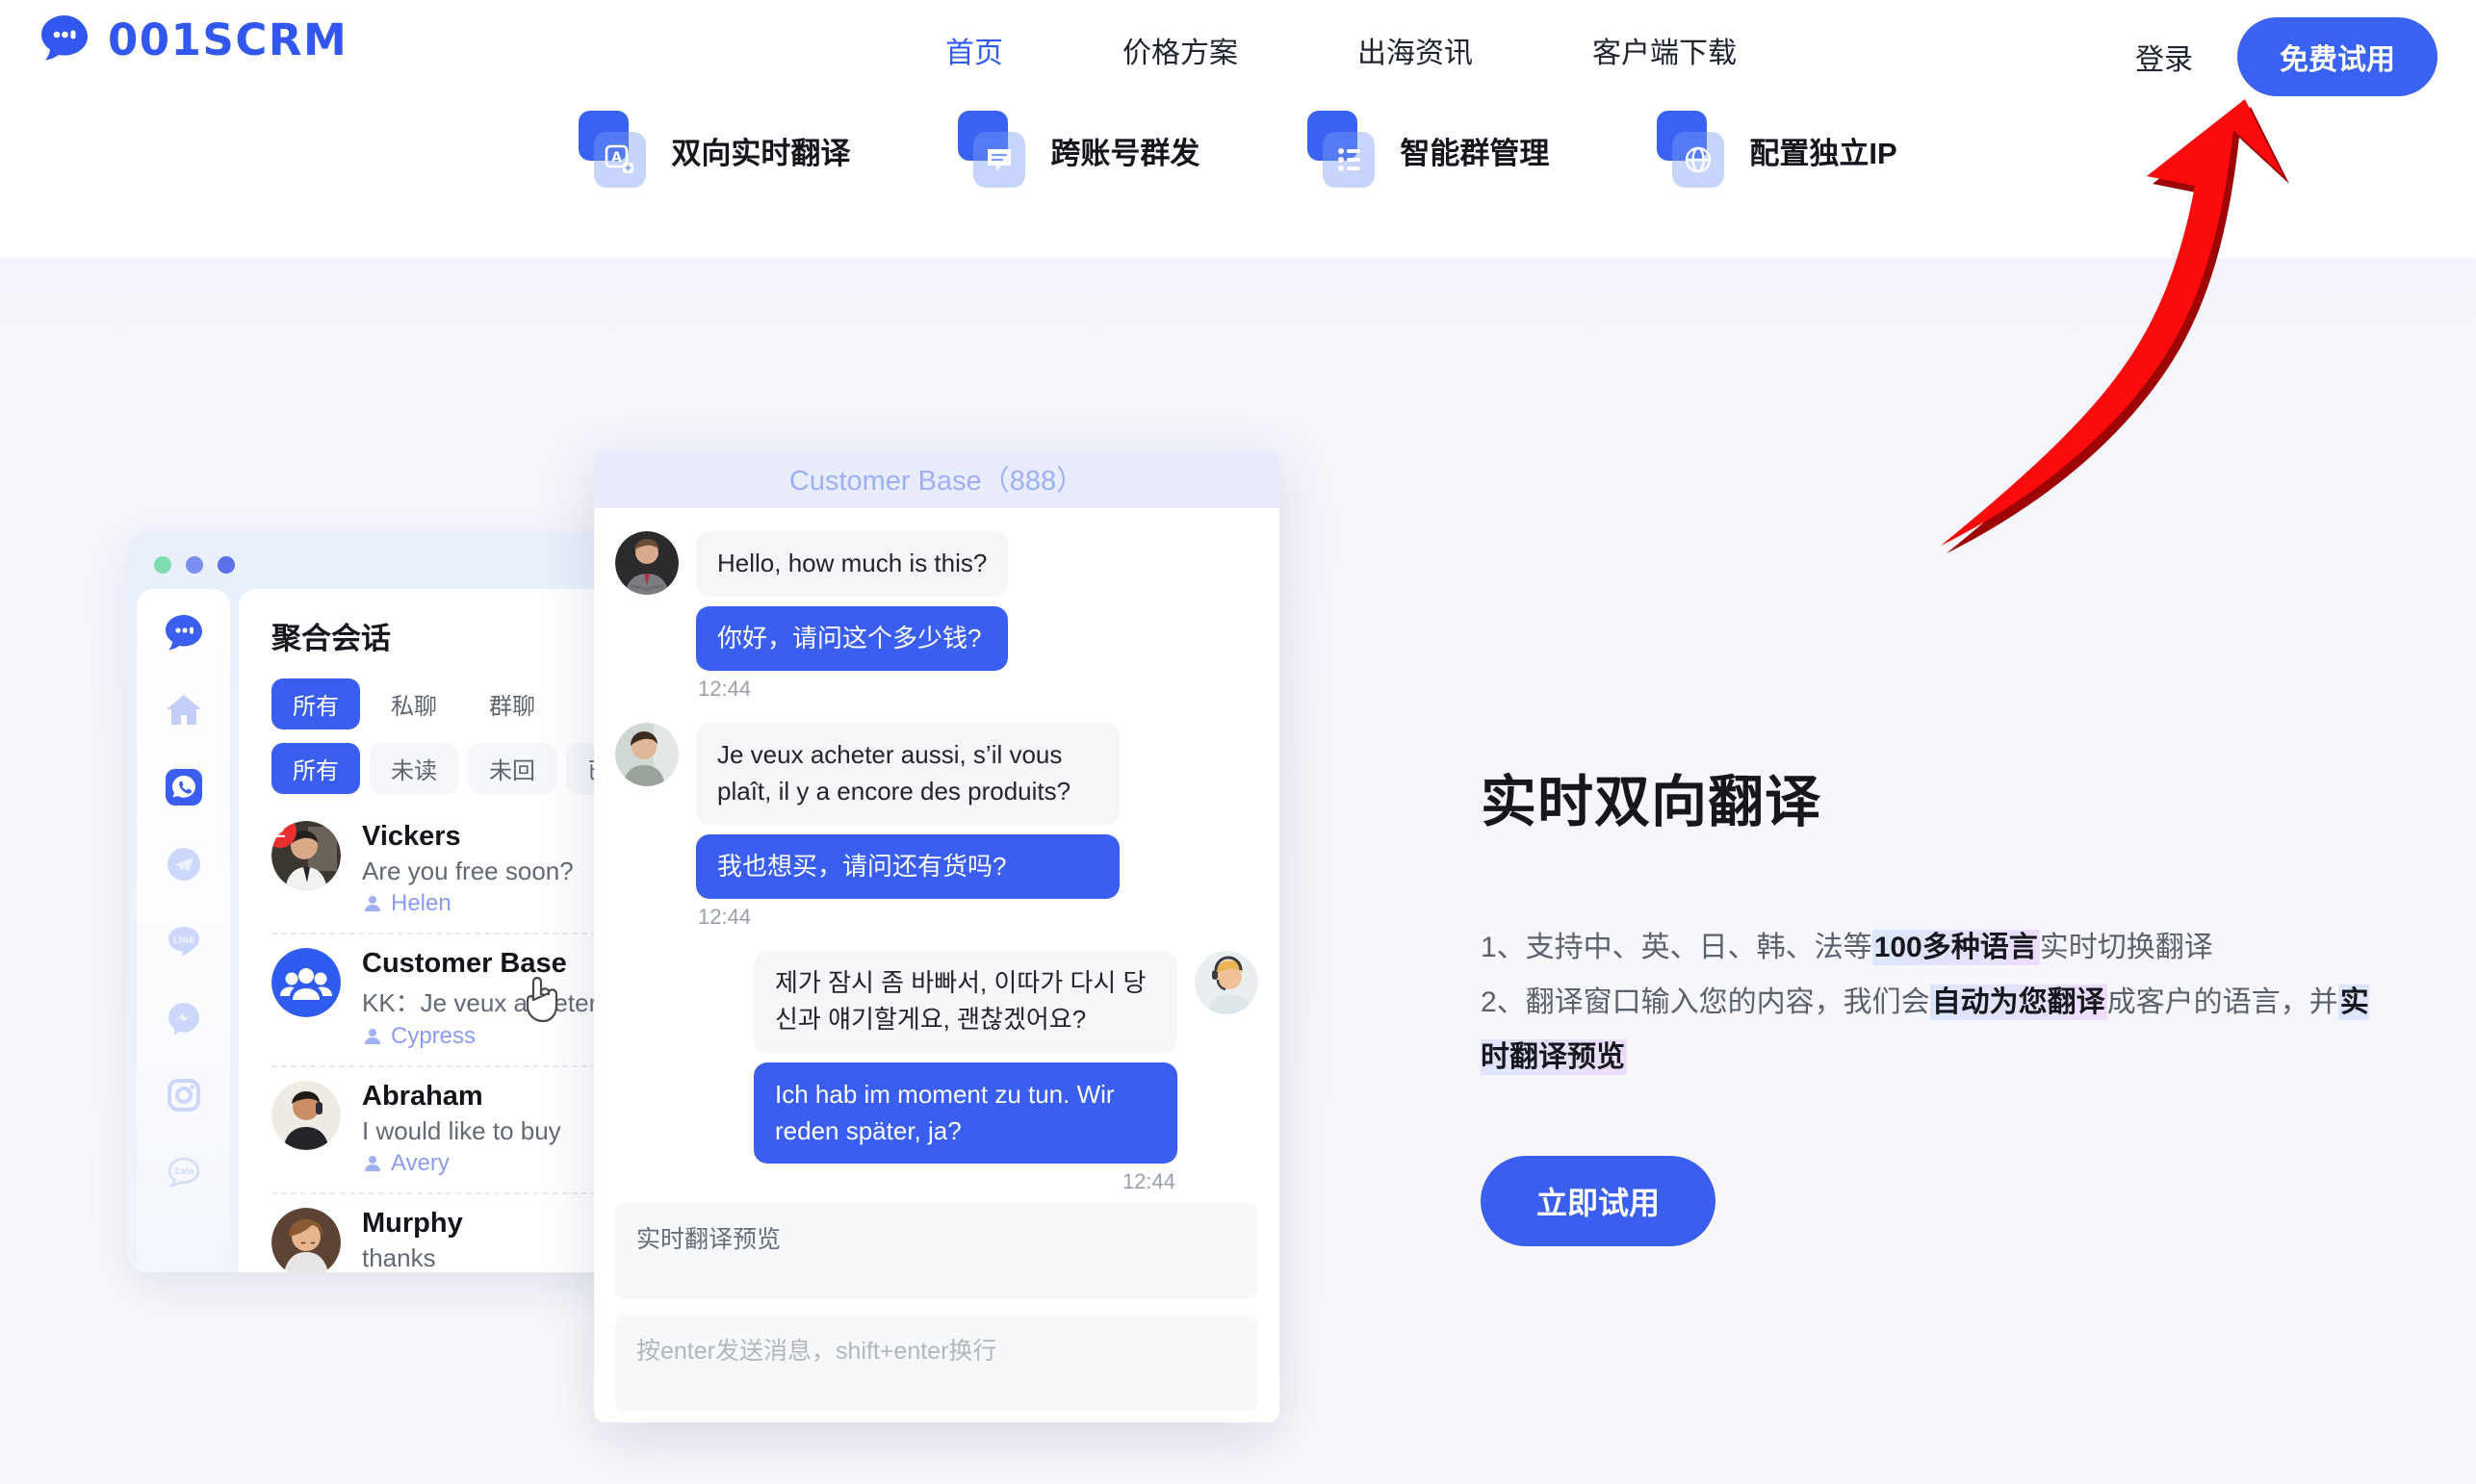 This screenshot has width=2476, height=1484. What do you see at coordinates (1341, 50) in the screenshot?
I see `main-nav: 首页 价格方案 出海资讯 客户端下载` at bounding box center [1341, 50].